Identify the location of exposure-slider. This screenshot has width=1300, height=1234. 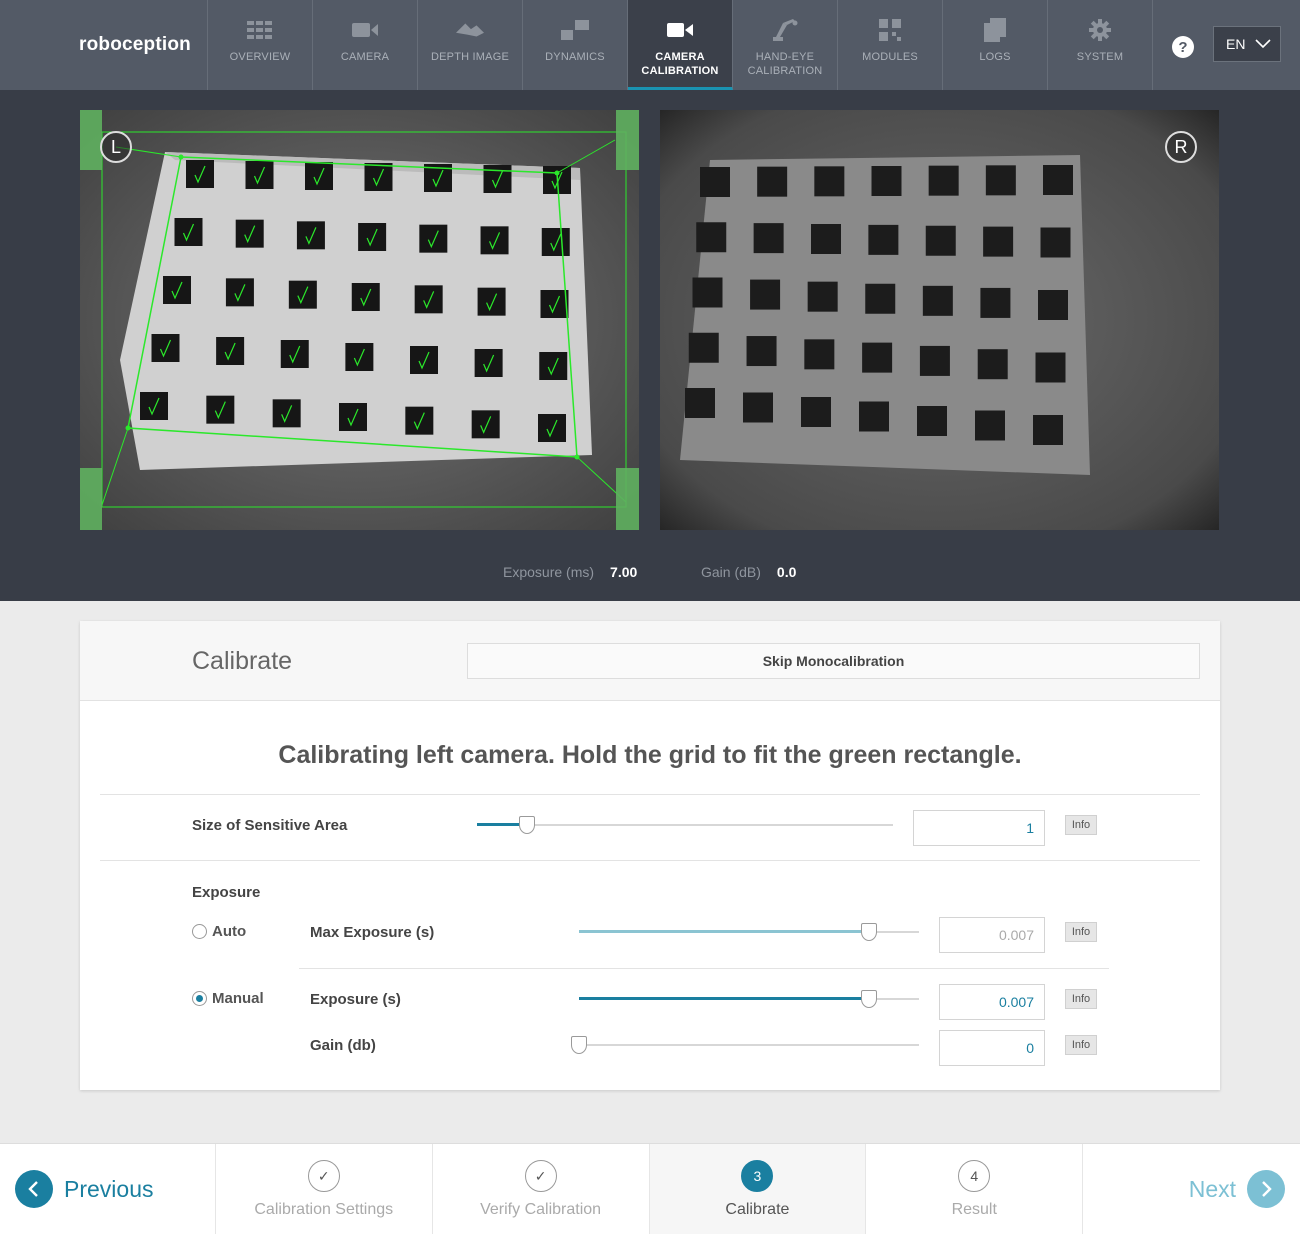
(749, 999).